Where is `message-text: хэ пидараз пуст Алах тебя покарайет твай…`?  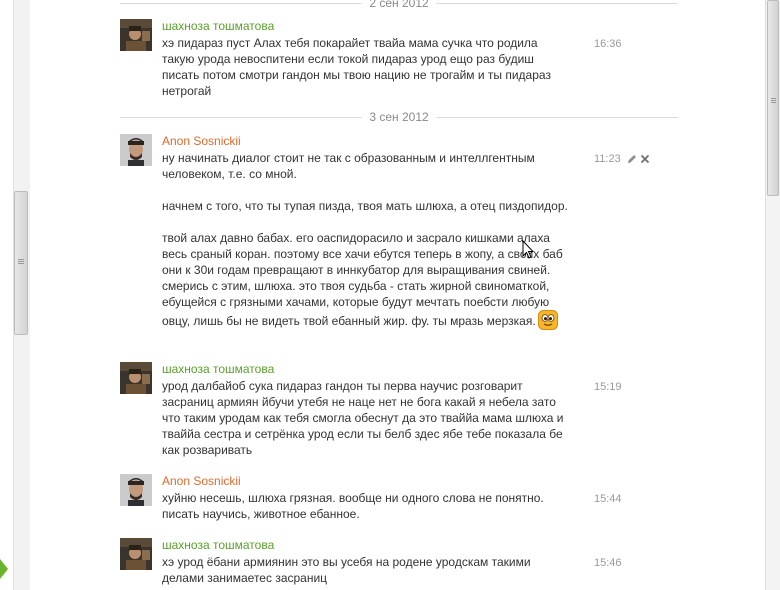 message-text: хэ пидараз пуст Алах тебя покарайет твай… is located at coordinates (367, 67).